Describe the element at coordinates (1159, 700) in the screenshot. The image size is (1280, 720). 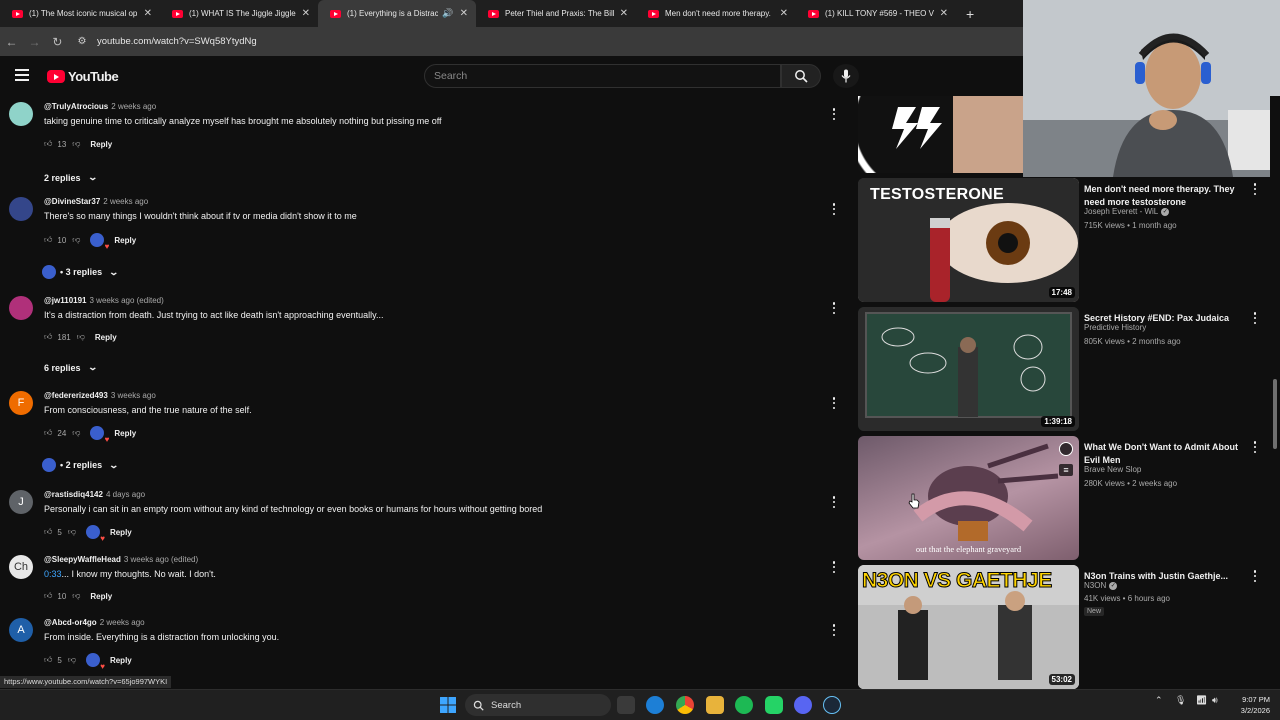
I see `tray-chevron-icon: ⌃` at that location.